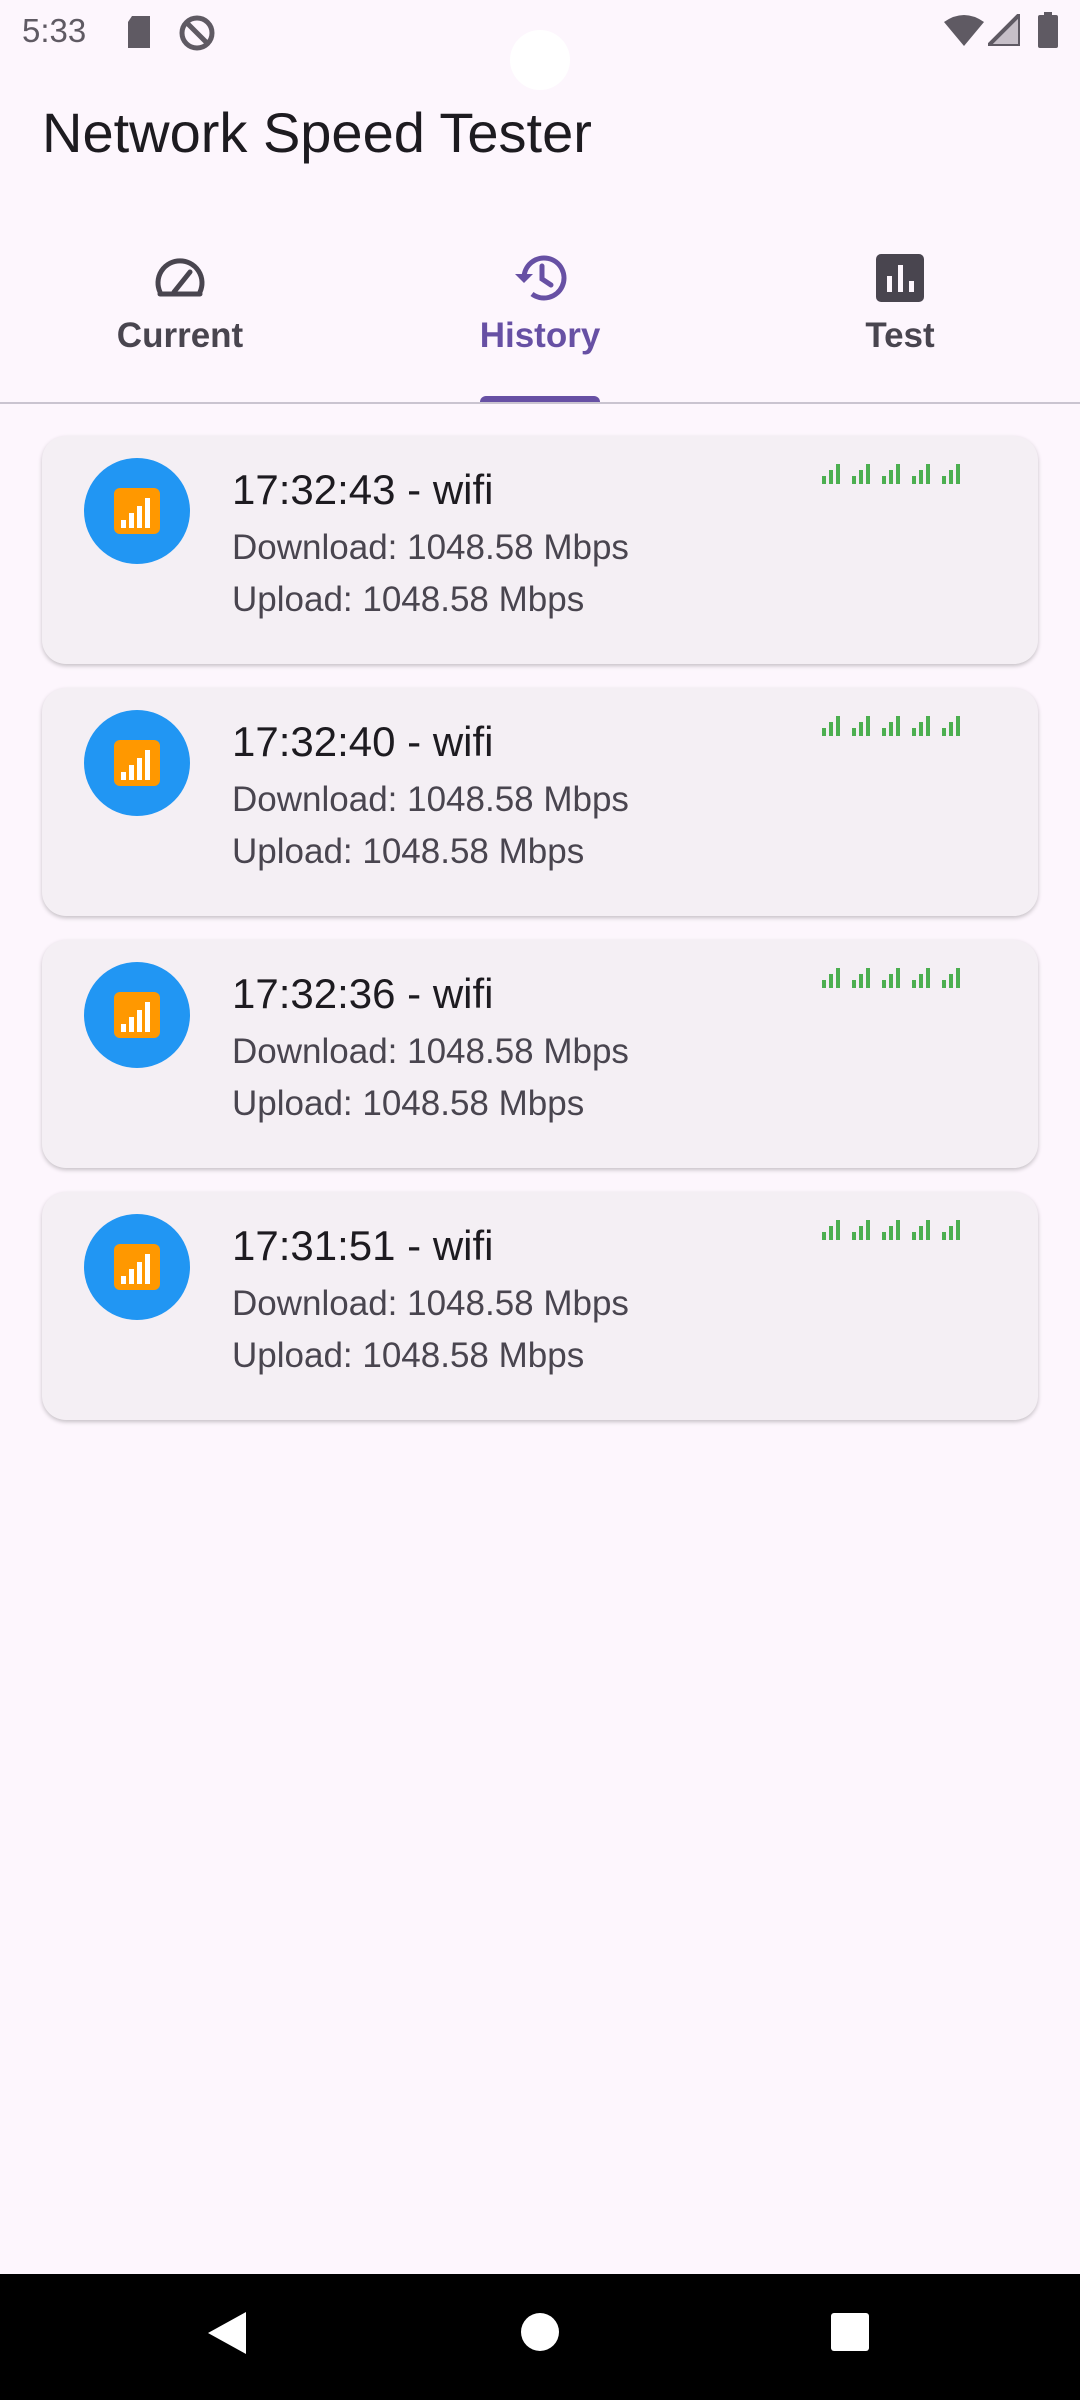 The height and width of the screenshot is (2400, 1080). What do you see at coordinates (964, 32) in the screenshot?
I see `wifi-icon` at bounding box center [964, 32].